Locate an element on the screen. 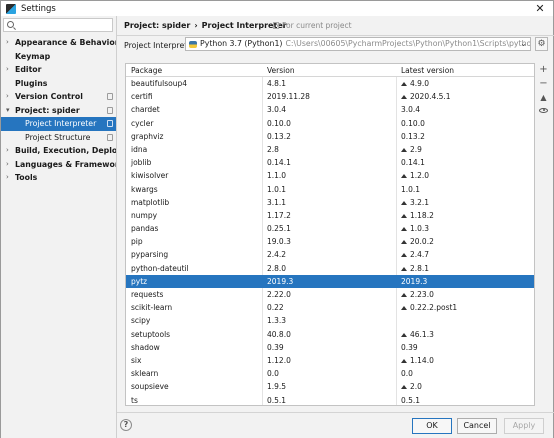  interpreter-name: Python 3.7 (Python1) is located at coordinates (241, 43).